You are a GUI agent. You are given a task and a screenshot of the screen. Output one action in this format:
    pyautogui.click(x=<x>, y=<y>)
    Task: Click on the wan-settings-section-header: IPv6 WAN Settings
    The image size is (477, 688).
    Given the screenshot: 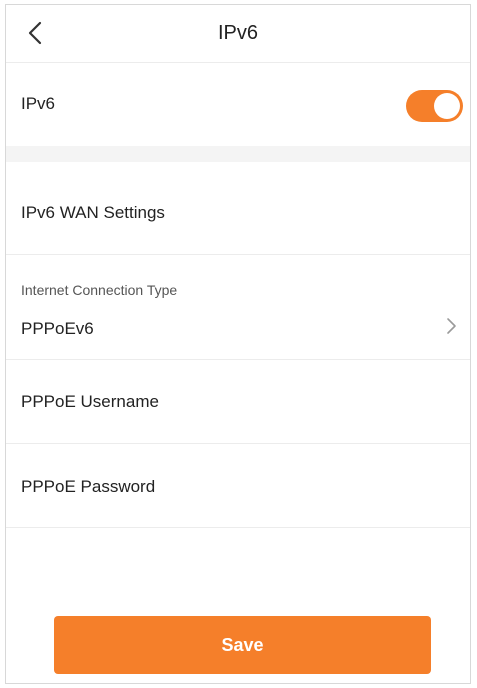 What is the action you would take?
    pyautogui.click(x=238, y=208)
    